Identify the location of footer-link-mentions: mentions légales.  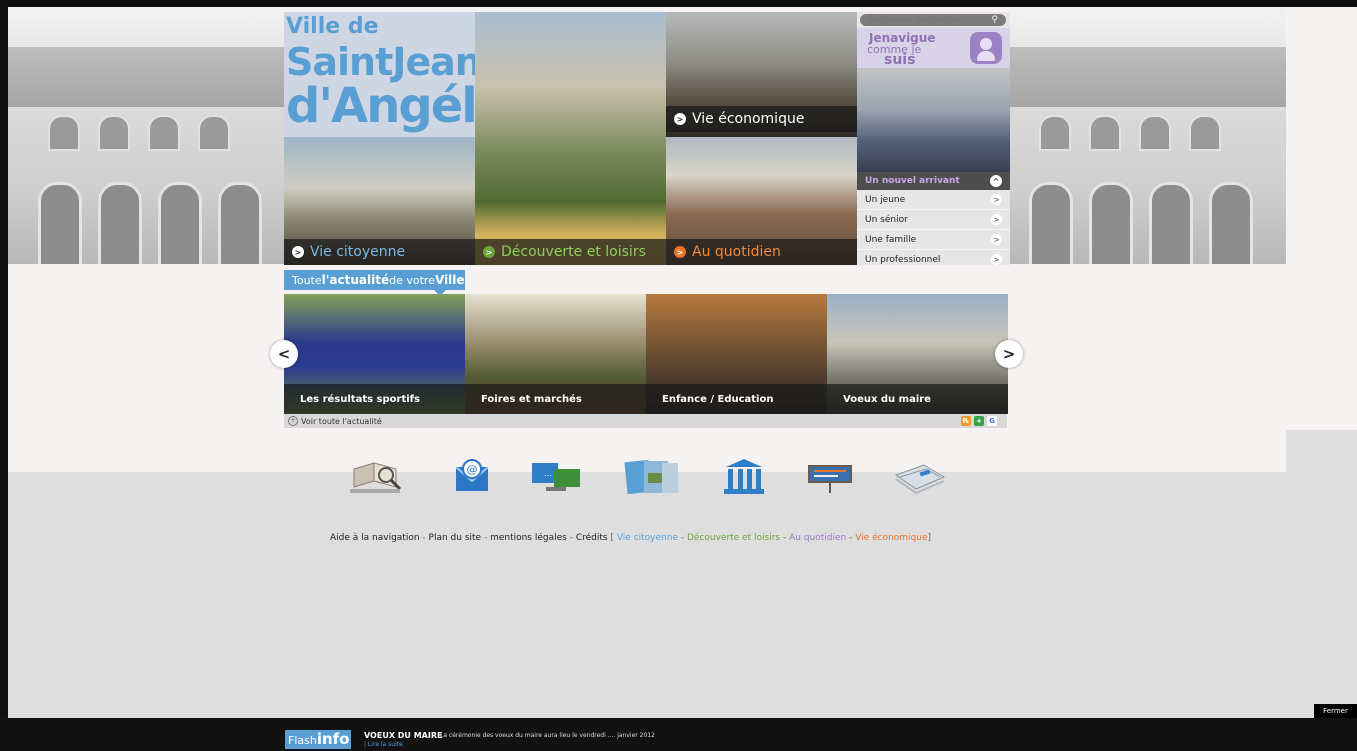
(528, 538).